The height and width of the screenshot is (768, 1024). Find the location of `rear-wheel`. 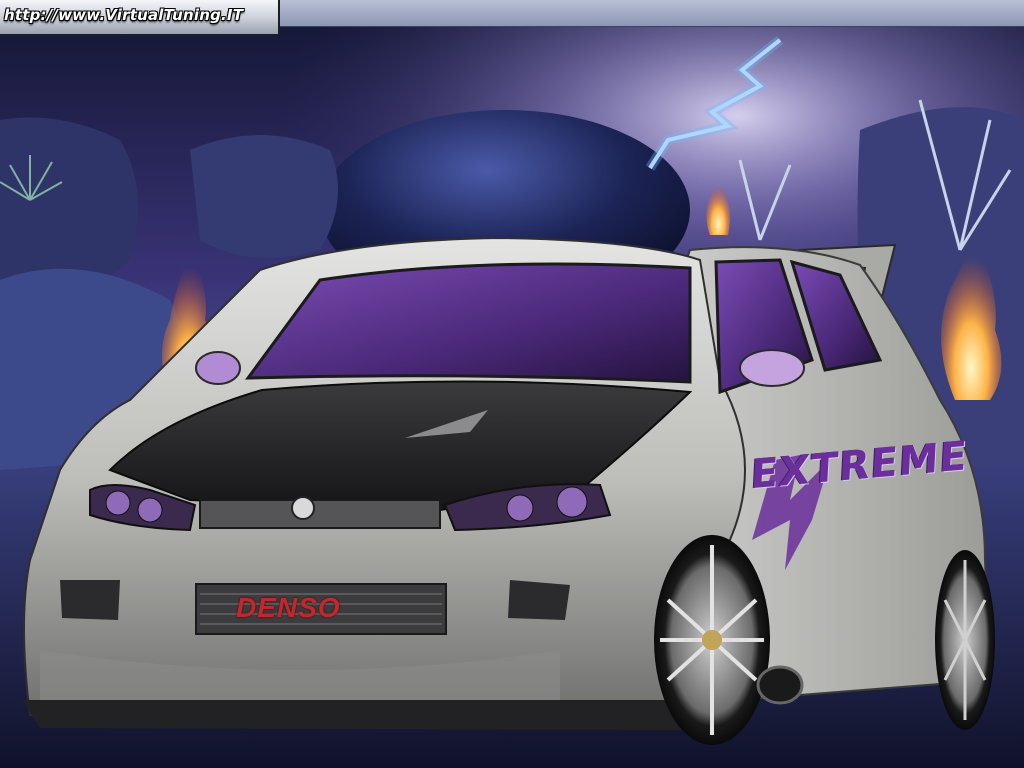

rear-wheel is located at coordinates (965, 640).